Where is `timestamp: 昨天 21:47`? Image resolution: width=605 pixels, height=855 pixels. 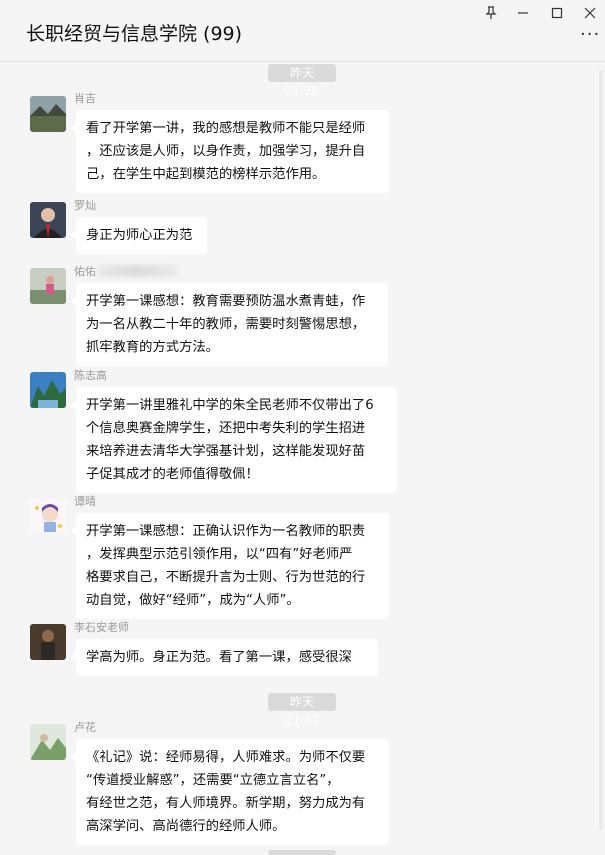
timestamp: 昨天 21:47 is located at coordinates (302, 710).